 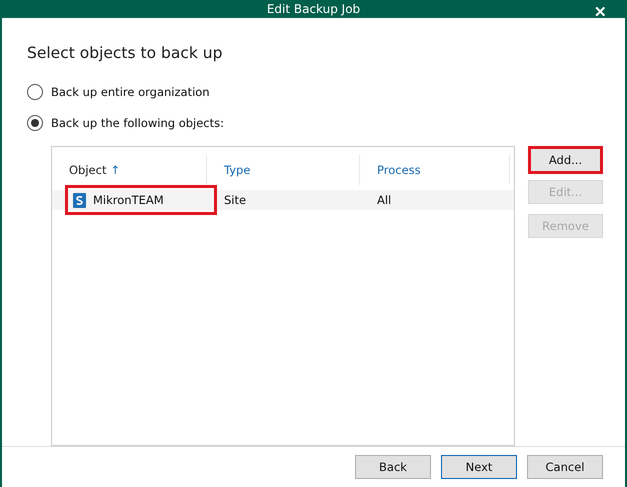 I want to click on option-label: Back up entire organization, so click(x=130, y=92).